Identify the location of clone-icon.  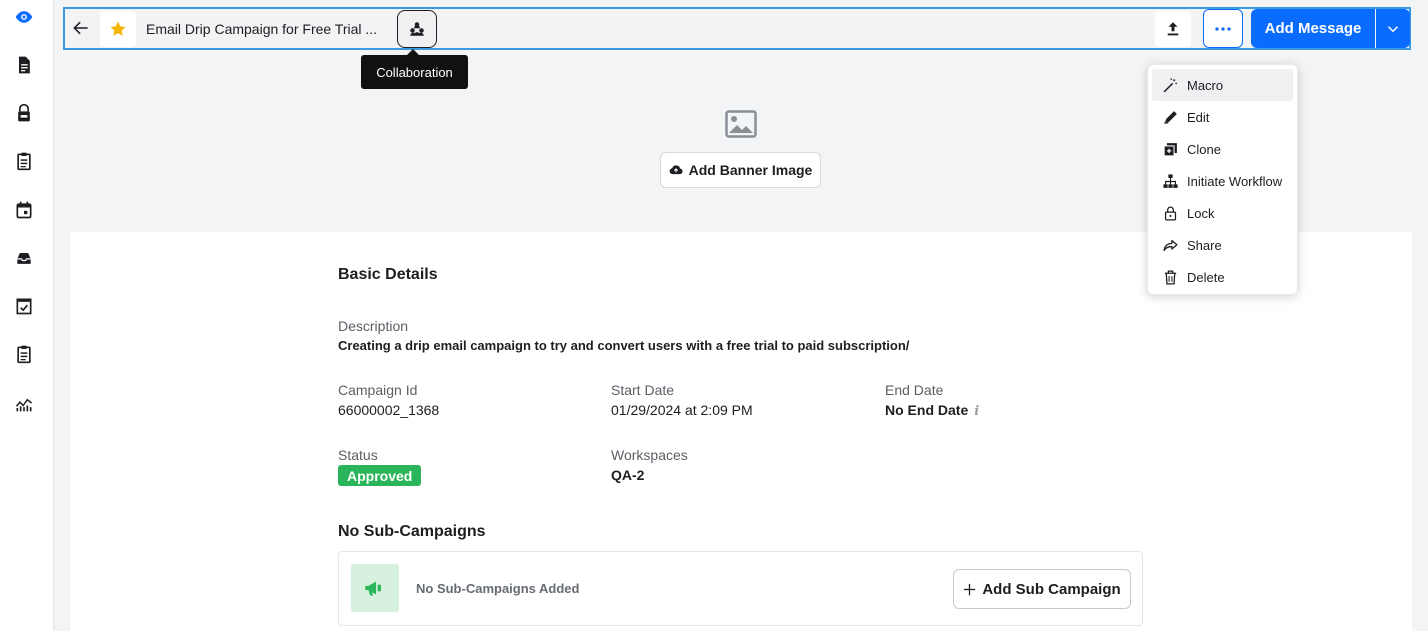
(1170, 149).